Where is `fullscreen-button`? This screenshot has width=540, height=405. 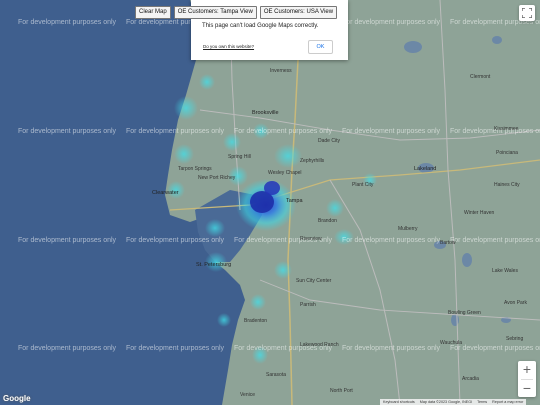 fullscreen-button is located at coordinates (527, 13).